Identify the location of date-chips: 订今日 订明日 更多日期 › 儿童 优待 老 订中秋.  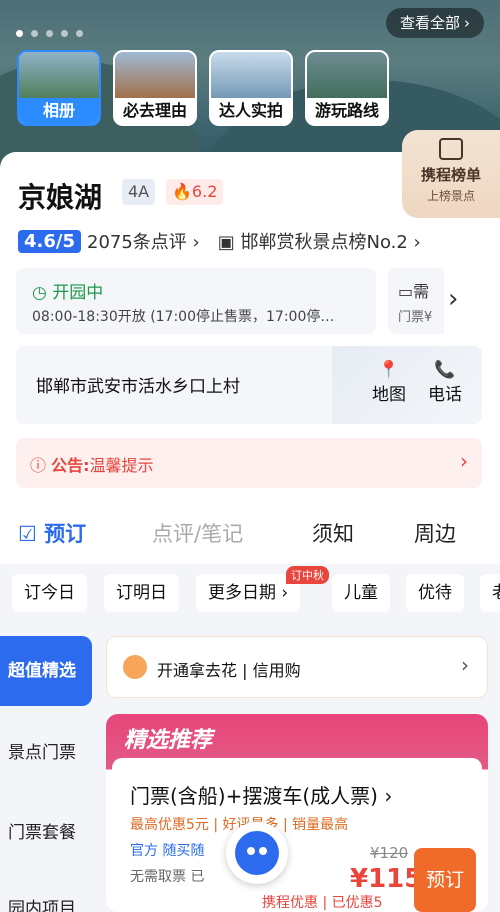
(250, 594).